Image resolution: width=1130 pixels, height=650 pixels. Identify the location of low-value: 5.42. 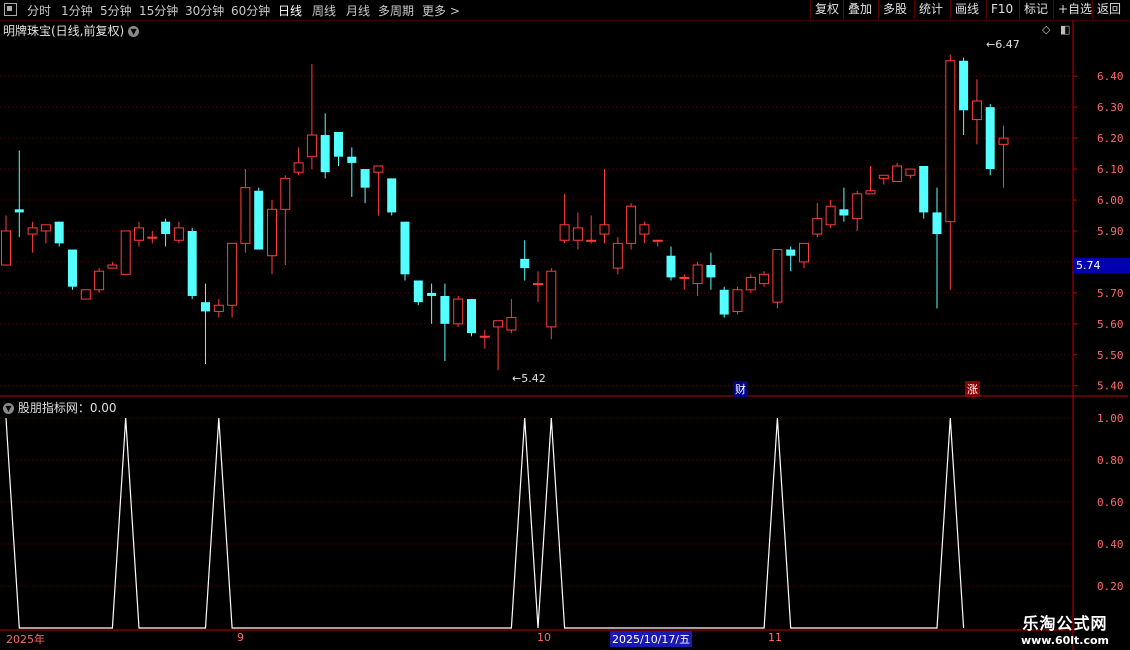
(533, 378).